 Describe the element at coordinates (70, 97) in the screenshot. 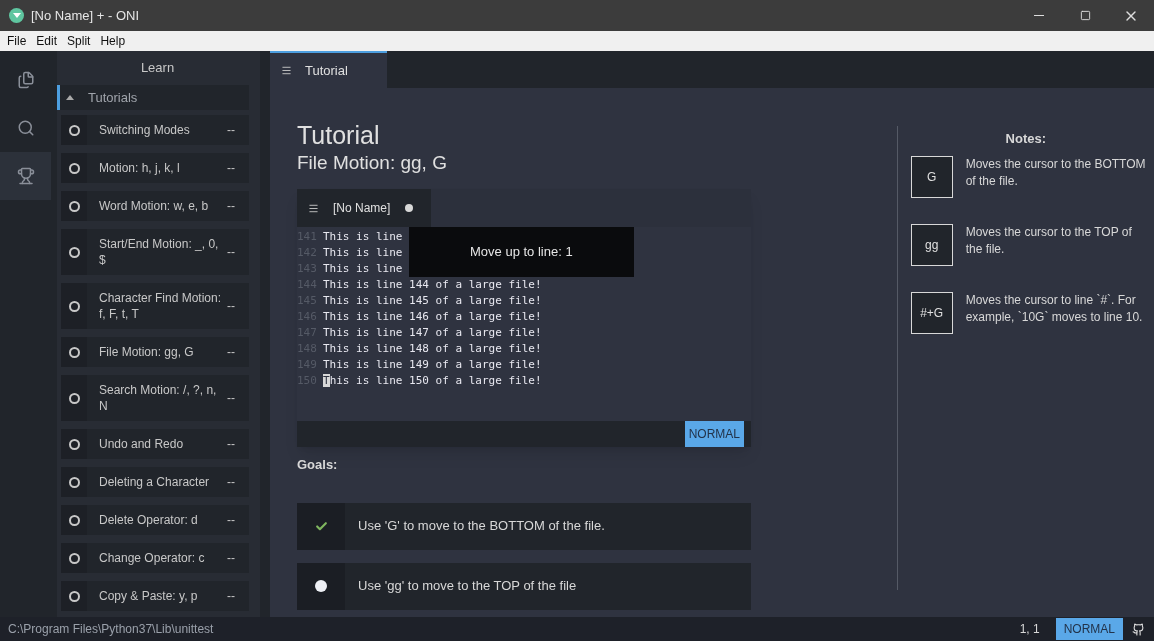

I see `expand-caret-icon` at that location.